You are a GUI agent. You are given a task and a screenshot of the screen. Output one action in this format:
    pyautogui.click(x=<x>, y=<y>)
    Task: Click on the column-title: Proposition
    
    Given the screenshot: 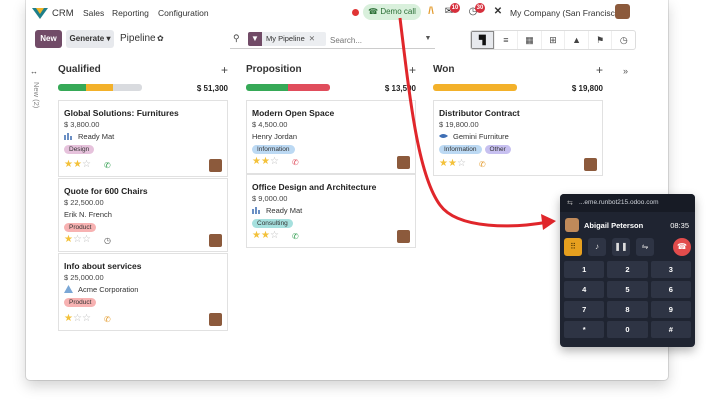 What is the action you would take?
    pyautogui.click(x=274, y=69)
    